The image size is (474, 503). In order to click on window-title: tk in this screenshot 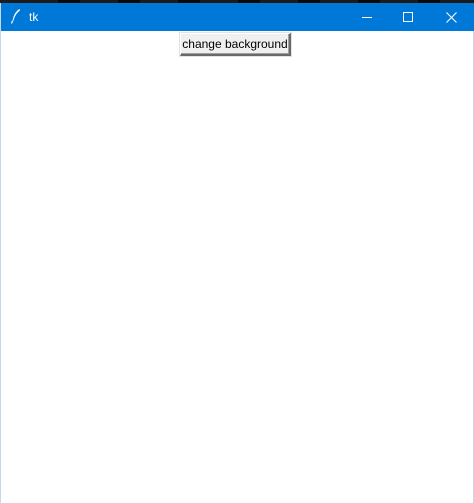, I will do `click(34, 17)`.